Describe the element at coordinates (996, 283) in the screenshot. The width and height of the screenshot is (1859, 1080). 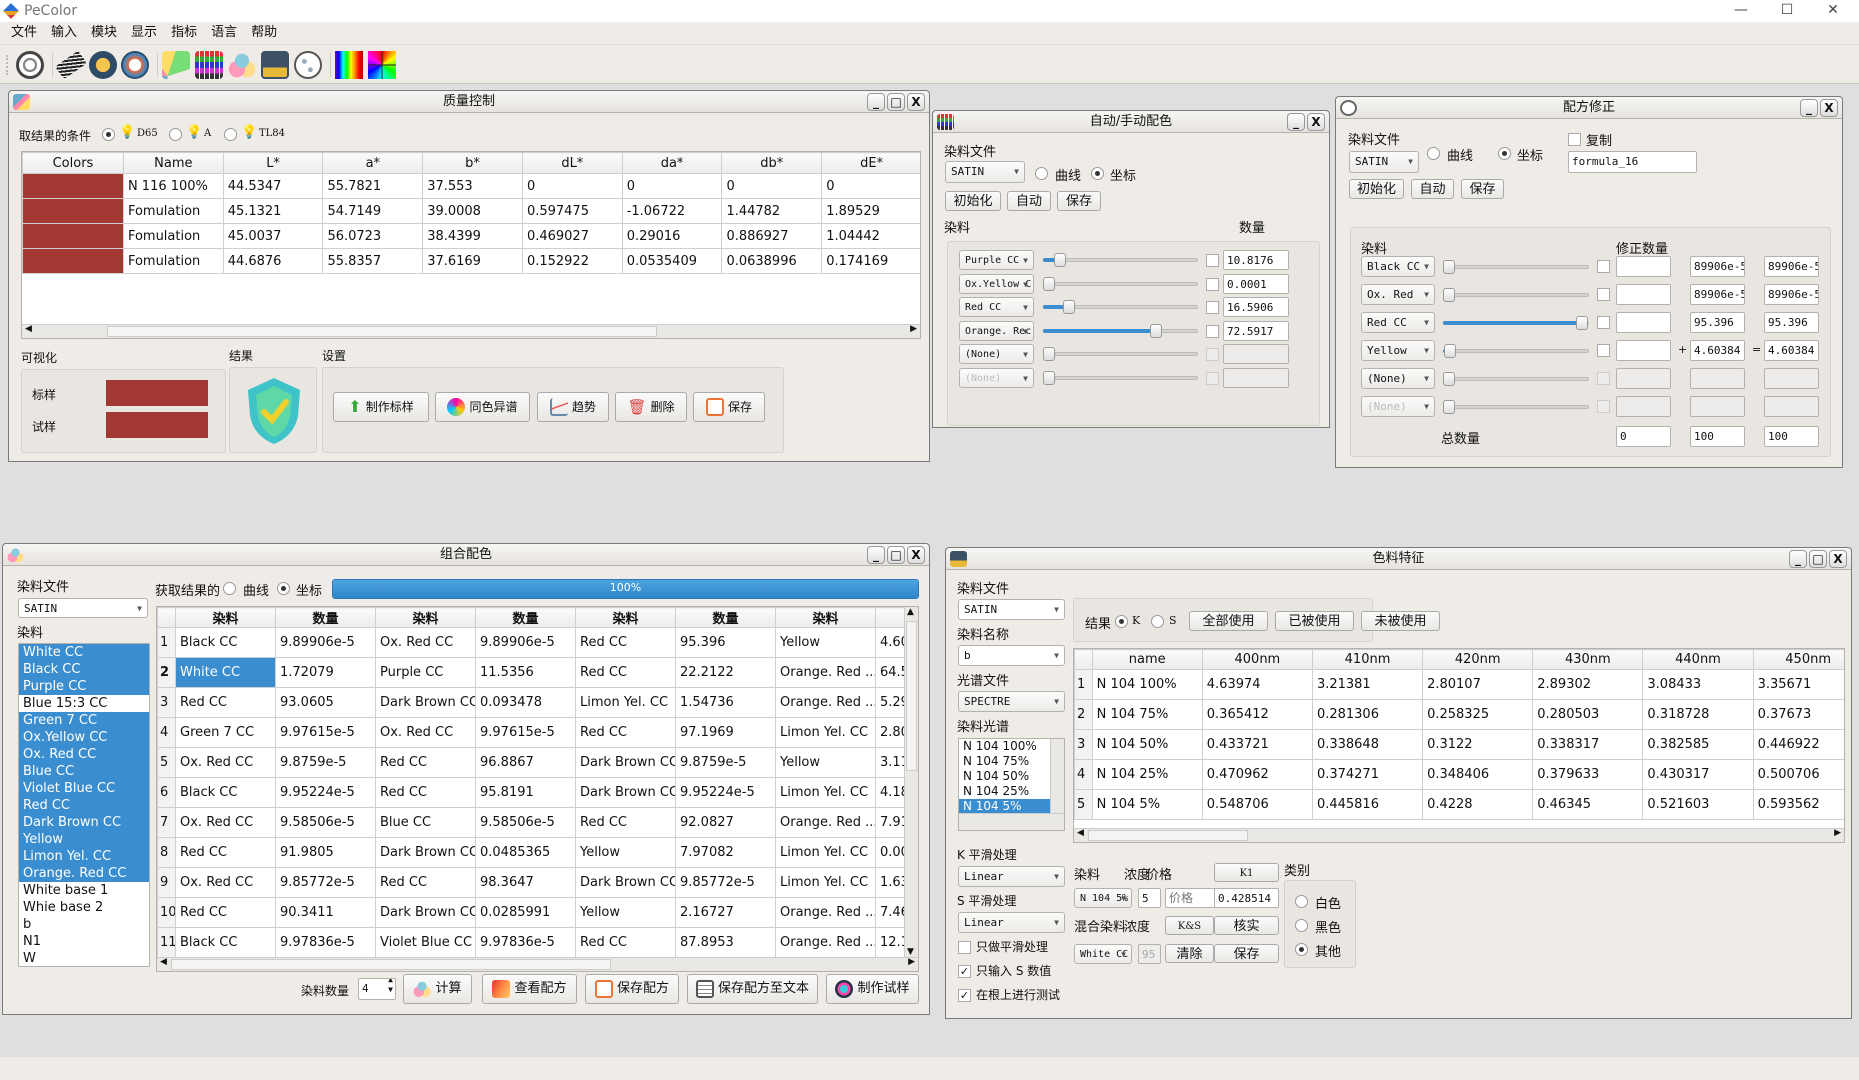
I see `dye-select: Ox.Yellow C` at that location.